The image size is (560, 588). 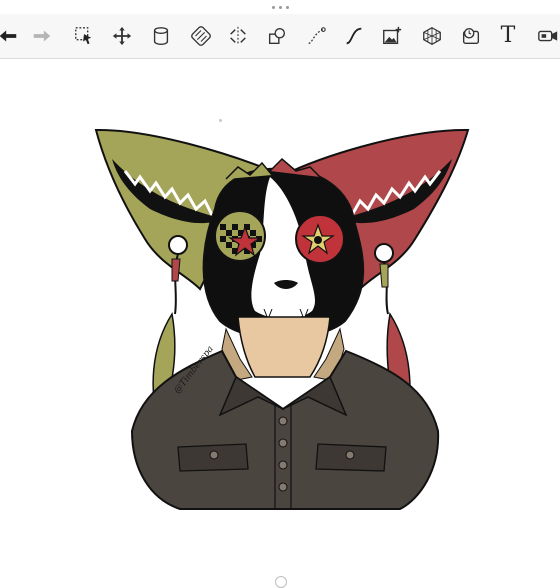 What do you see at coordinates (240, 236) in the screenshot?
I see `left-eye-patch` at bounding box center [240, 236].